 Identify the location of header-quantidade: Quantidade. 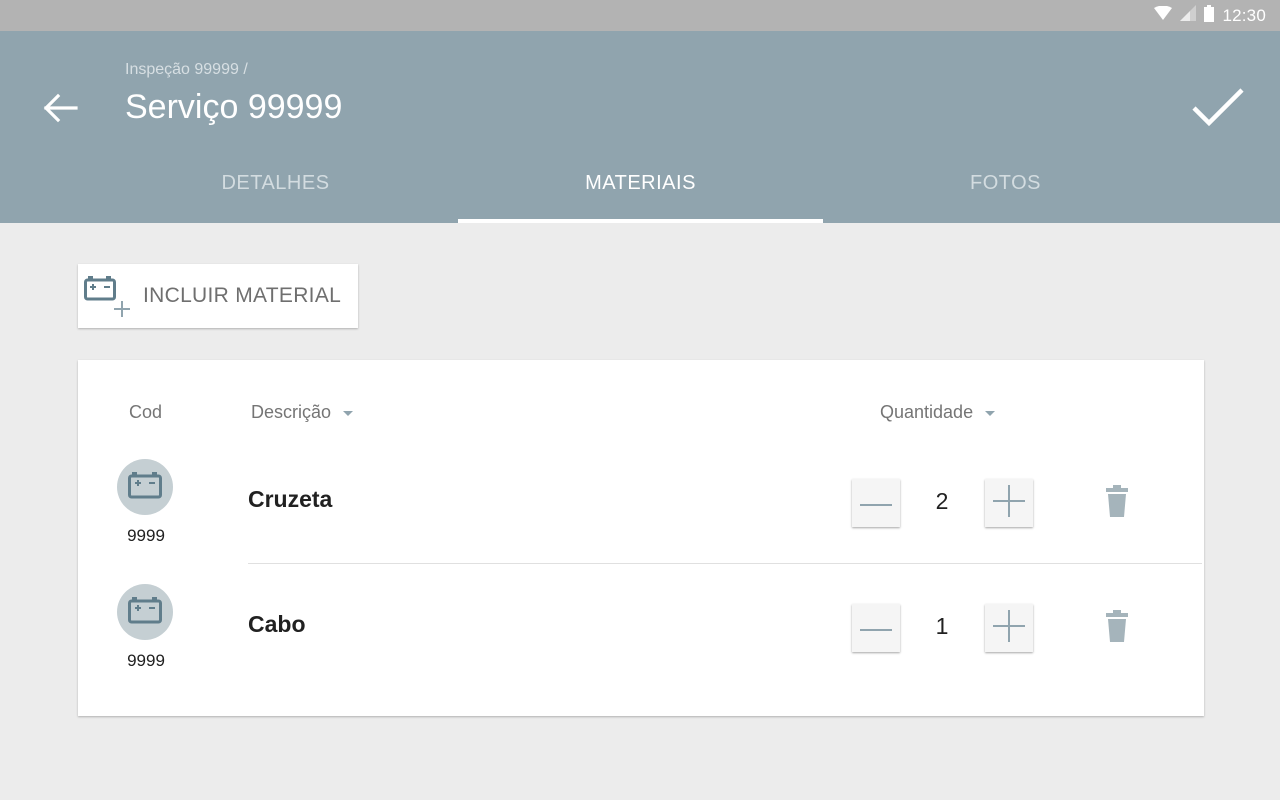
(938, 412).